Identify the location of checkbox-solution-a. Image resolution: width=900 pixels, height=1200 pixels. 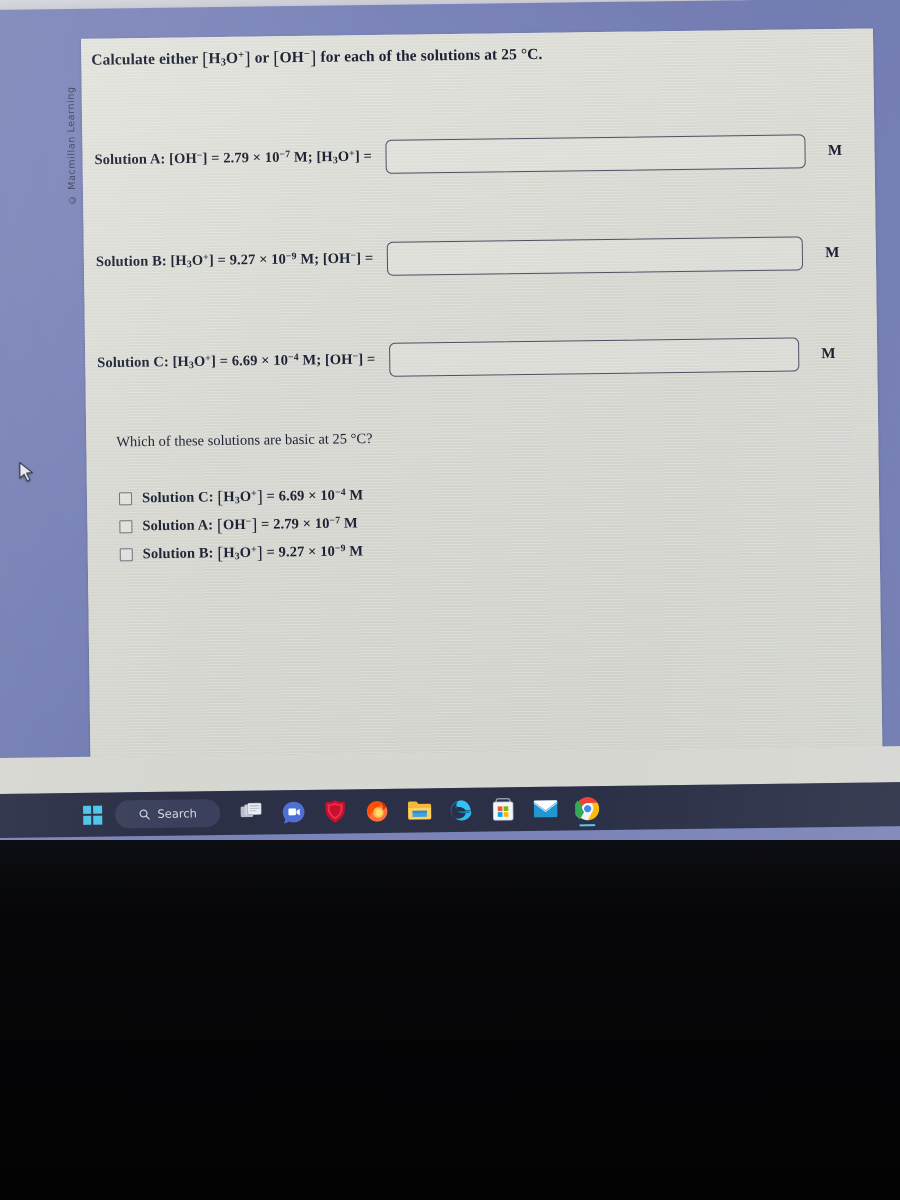
(126, 526).